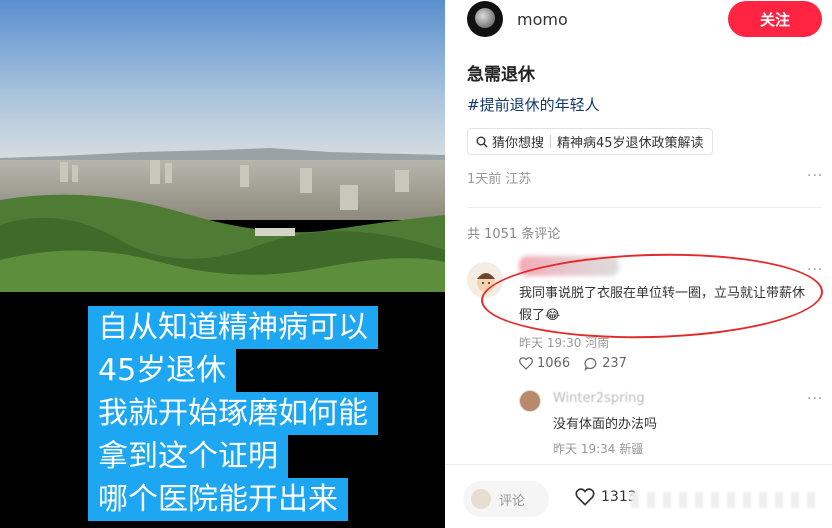 The height and width of the screenshot is (528, 832). I want to click on hashtag-link: #提前退休的年轻人, so click(533, 104).